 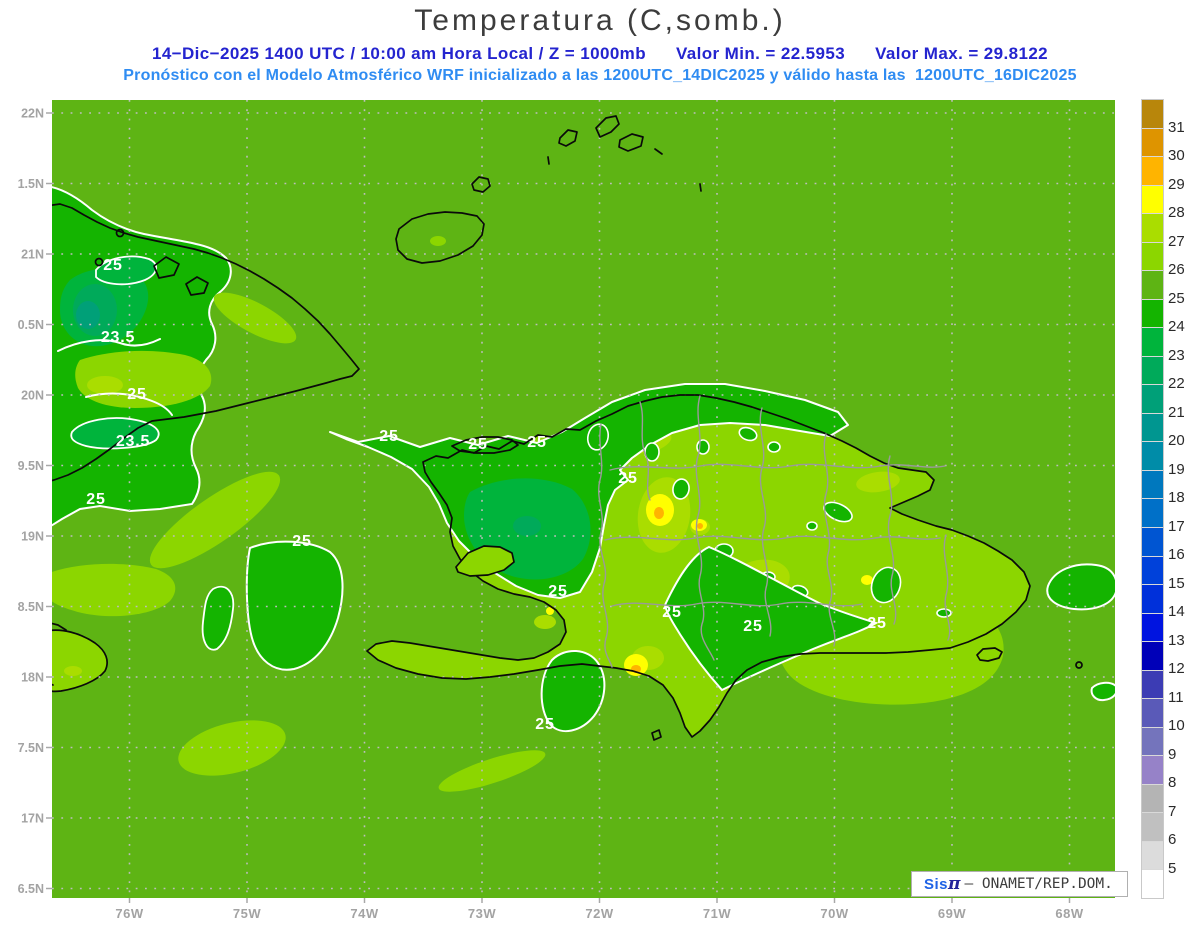 What do you see at coordinates (1176, 326) in the screenshot?
I see `colorbar-label: 24` at bounding box center [1176, 326].